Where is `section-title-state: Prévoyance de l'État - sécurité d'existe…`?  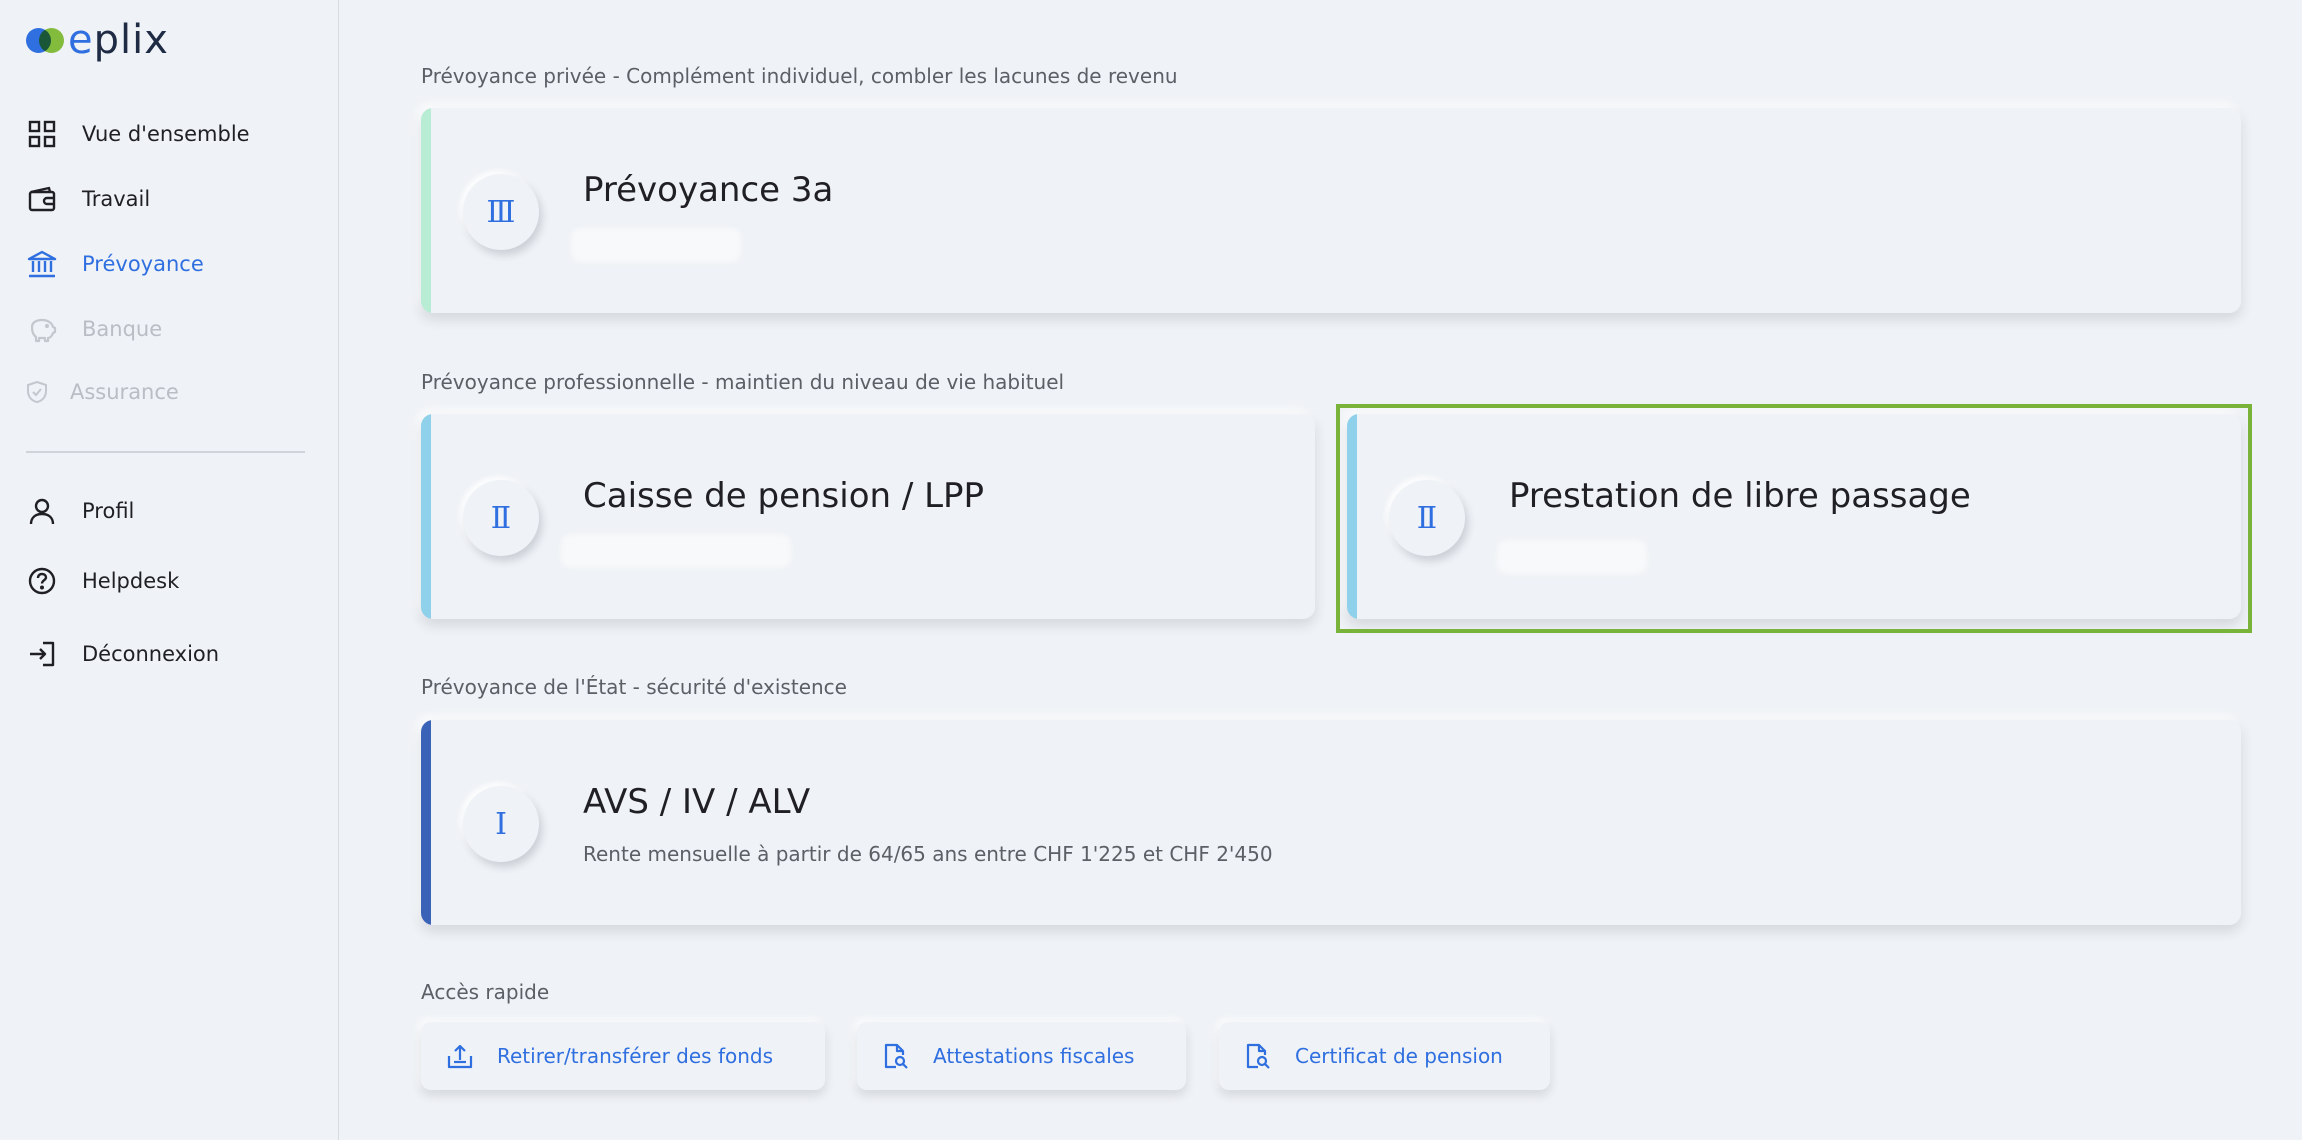 section-title-state: Prévoyance de l'État - sécurité d'existe… is located at coordinates (634, 687).